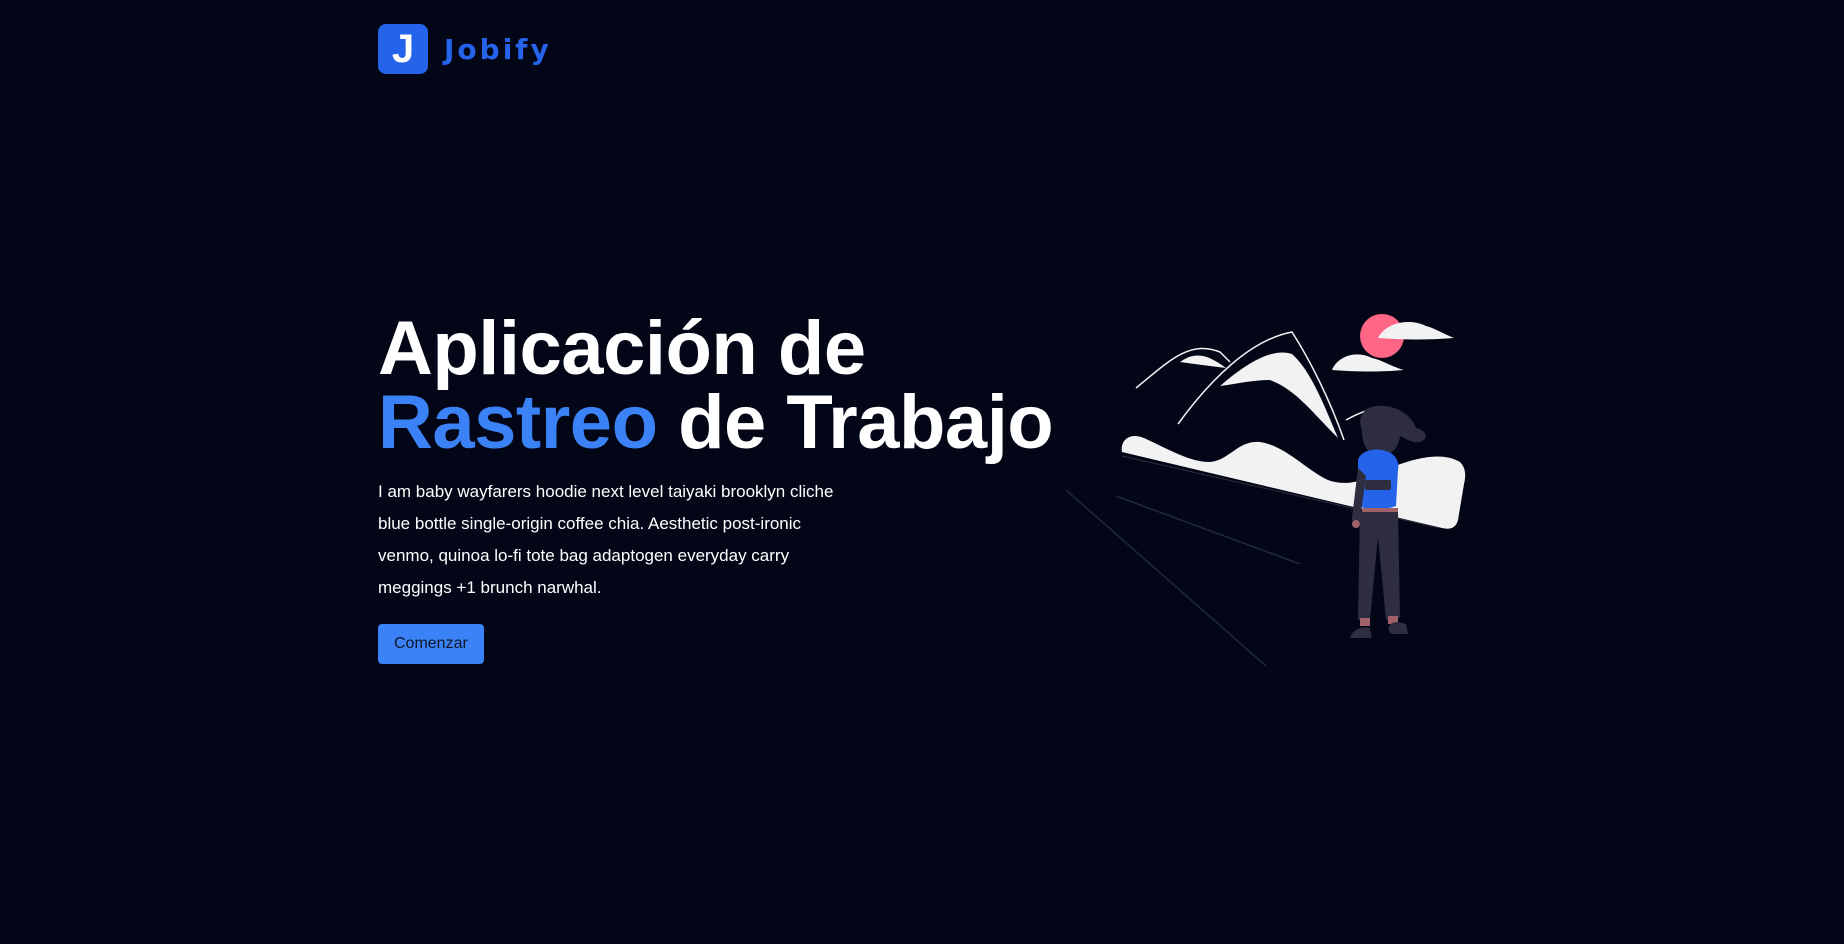 This screenshot has height=944, width=1844. I want to click on hero-title: Aplicación de Rastreo de Trabajo, so click(728, 386).